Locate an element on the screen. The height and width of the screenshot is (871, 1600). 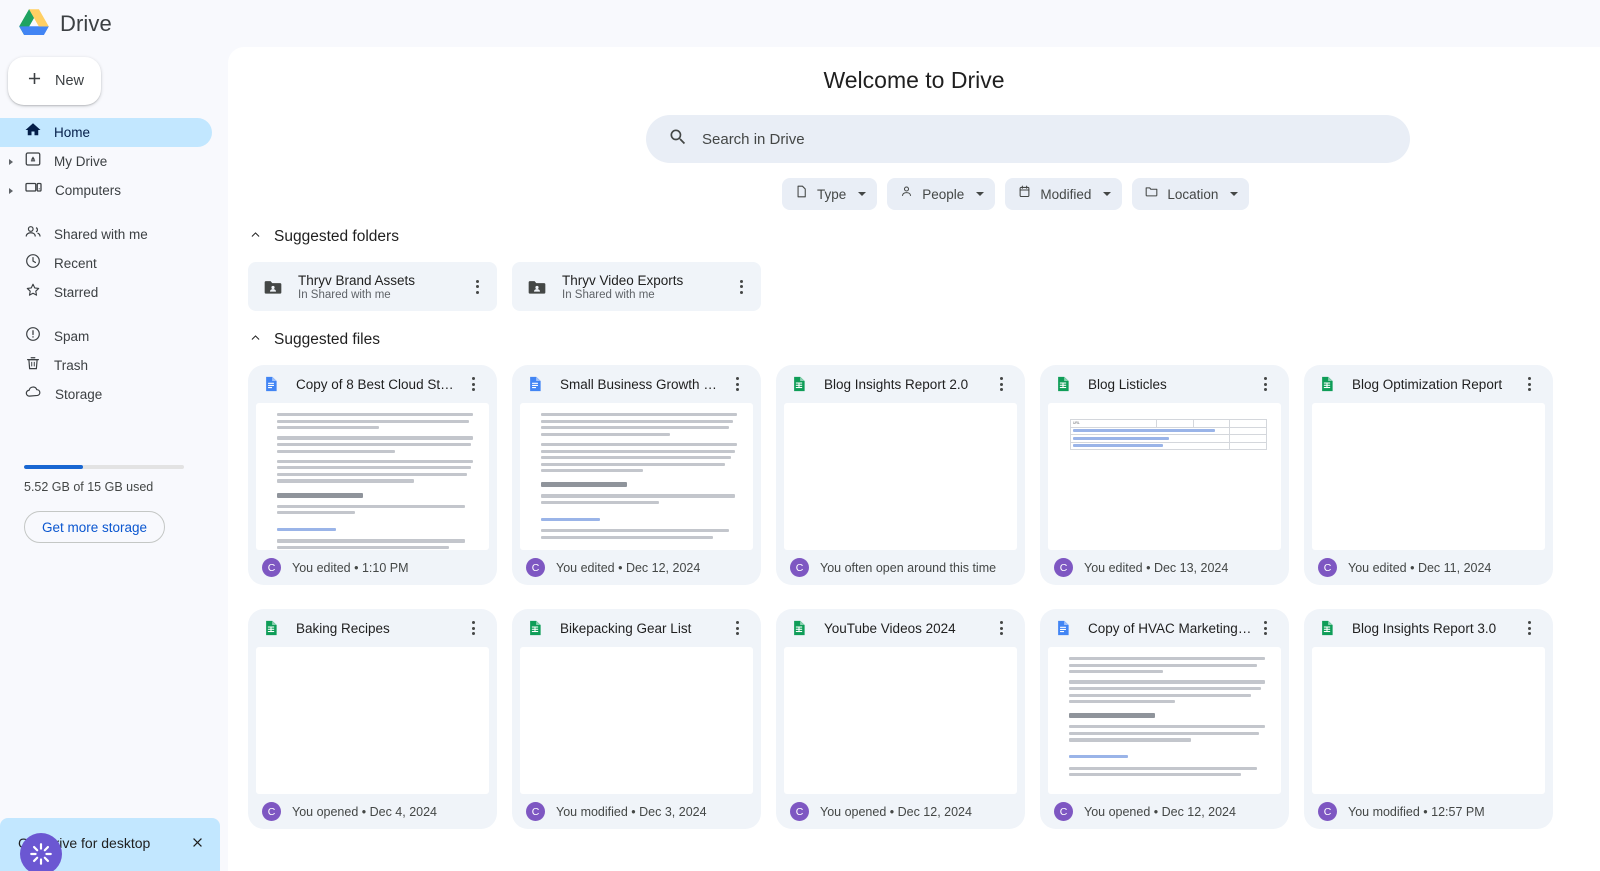
filter-chip-type: Type is located at coordinates (830, 194).